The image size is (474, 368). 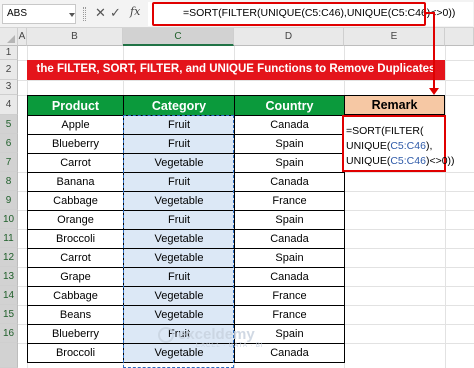 What do you see at coordinates (179, 105) in the screenshot?
I see `header-category: Category` at bounding box center [179, 105].